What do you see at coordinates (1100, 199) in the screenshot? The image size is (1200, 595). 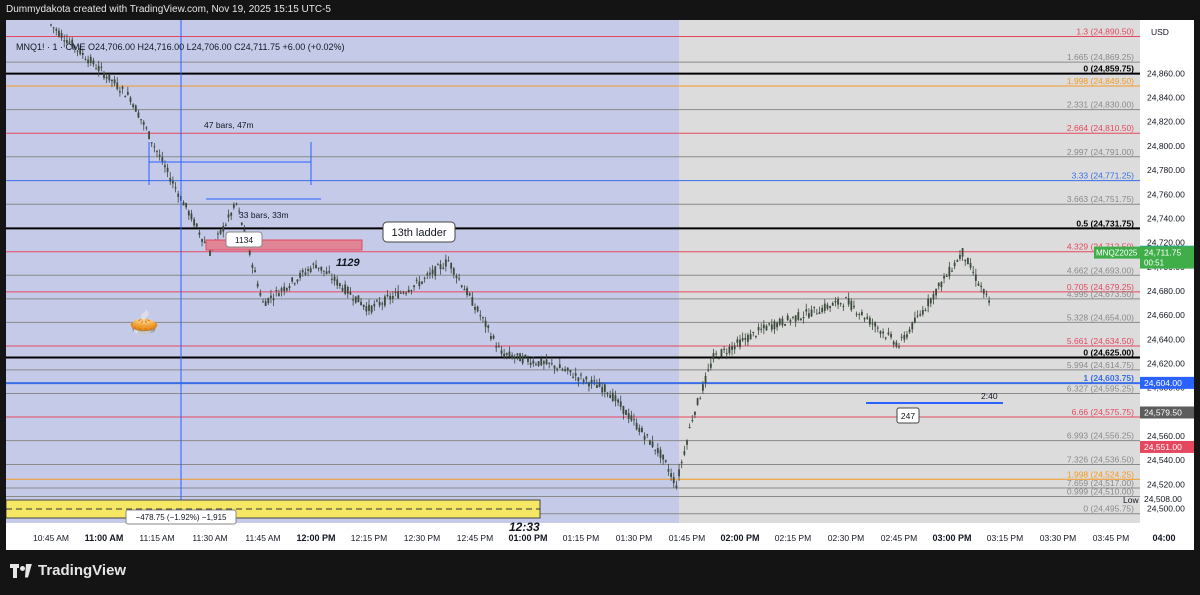 I see `fib-level-label: 3.663 (24,751.75)` at bounding box center [1100, 199].